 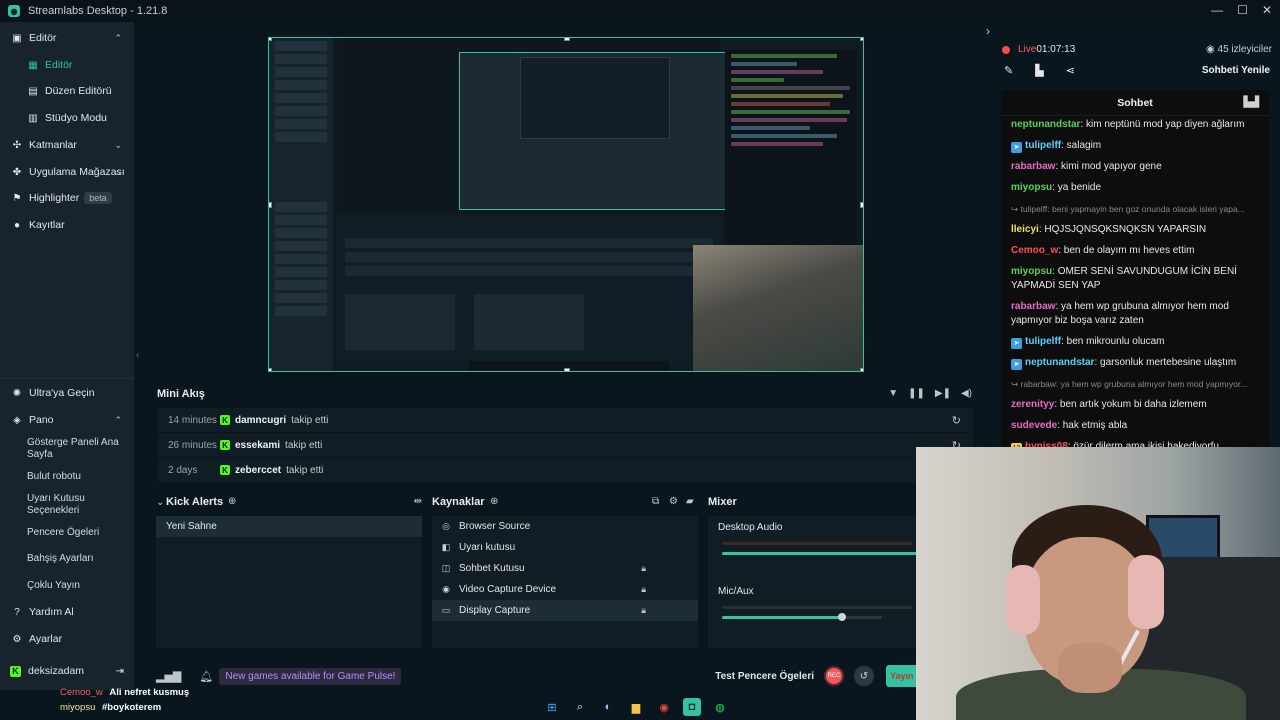 What do you see at coordinates (1034, 425) in the screenshot?
I see `chat-username: sudevede` at bounding box center [1034, 425].